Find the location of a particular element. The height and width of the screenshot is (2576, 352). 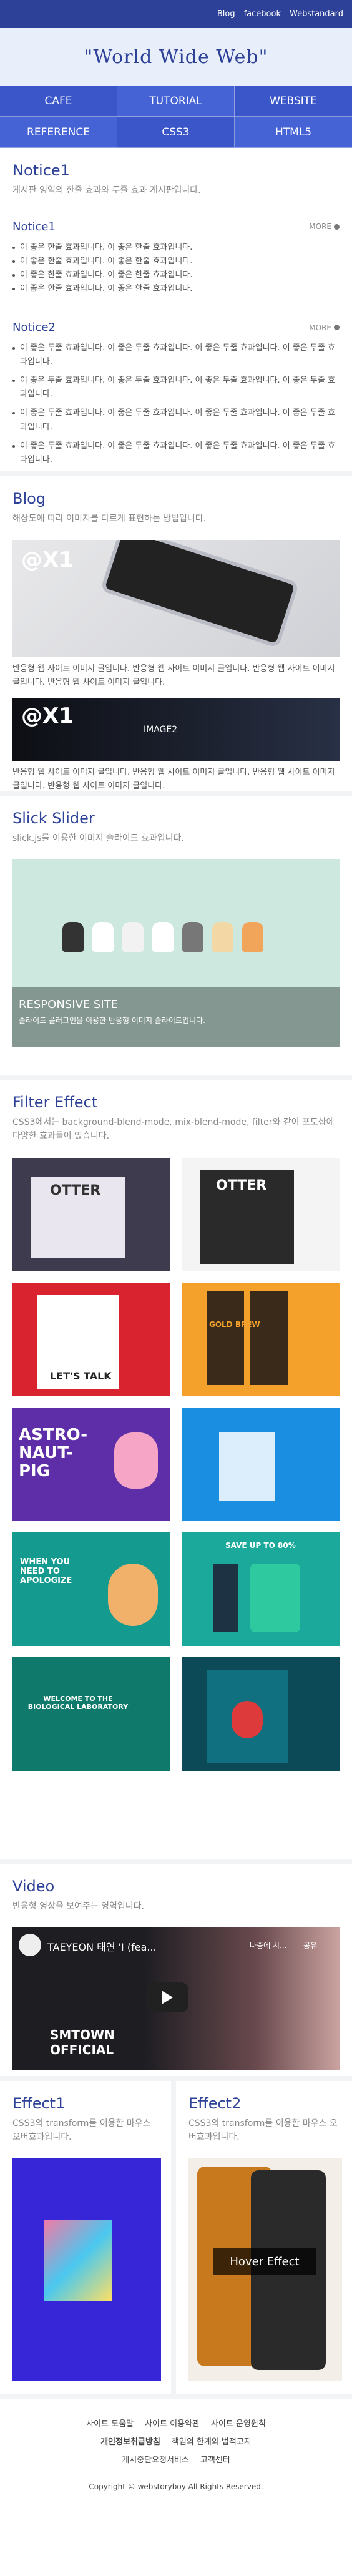

section-title: Notice1 is located at coordinates (41, 170).